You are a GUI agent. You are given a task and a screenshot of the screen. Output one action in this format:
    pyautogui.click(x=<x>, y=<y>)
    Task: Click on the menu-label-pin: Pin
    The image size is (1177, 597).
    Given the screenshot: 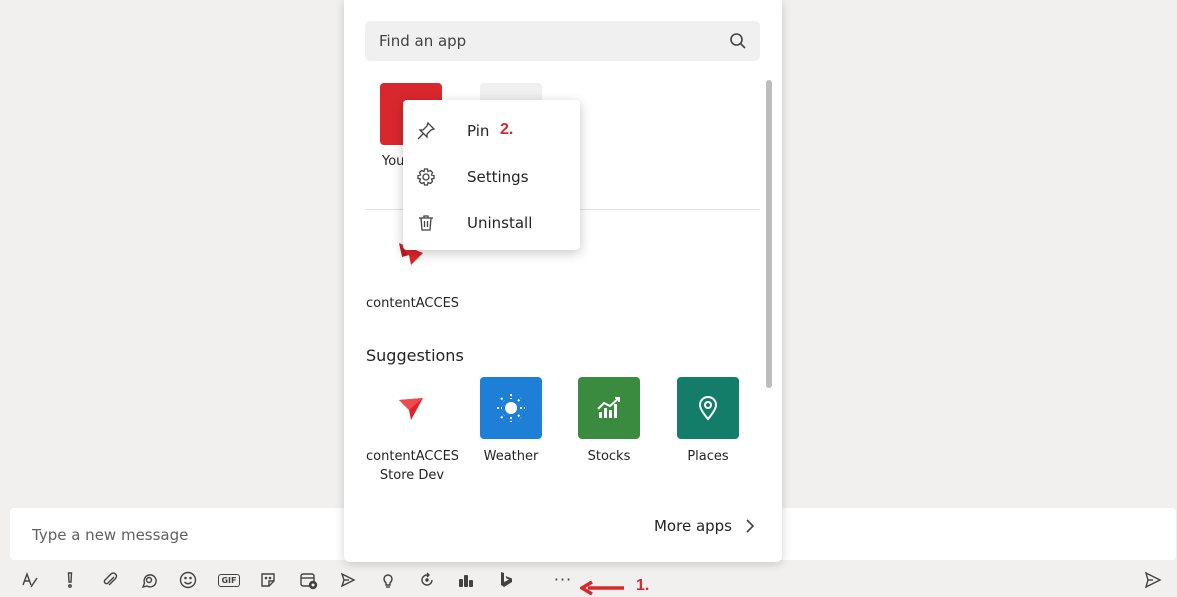 What is the action you would take?
    pyautogui.click(x=478, y=131)
    